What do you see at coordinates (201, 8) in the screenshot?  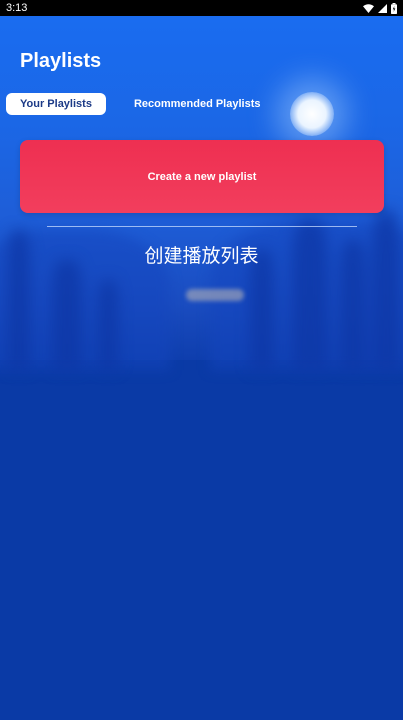 I see `status-bar: 3:13` at bounding box center [201, 8].